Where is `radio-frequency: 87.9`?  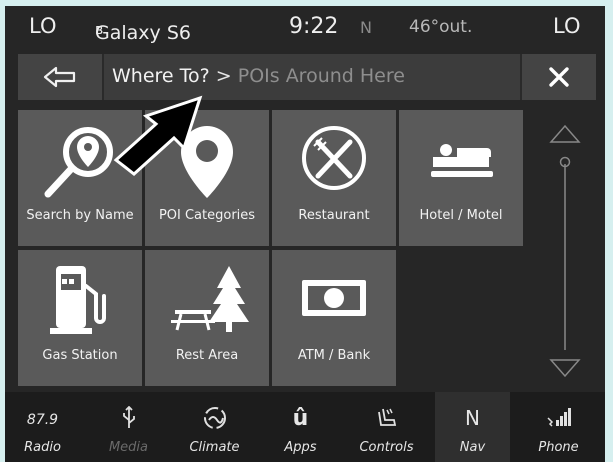 radio-frequency: 87.9 is located at coordinates (42, 420).